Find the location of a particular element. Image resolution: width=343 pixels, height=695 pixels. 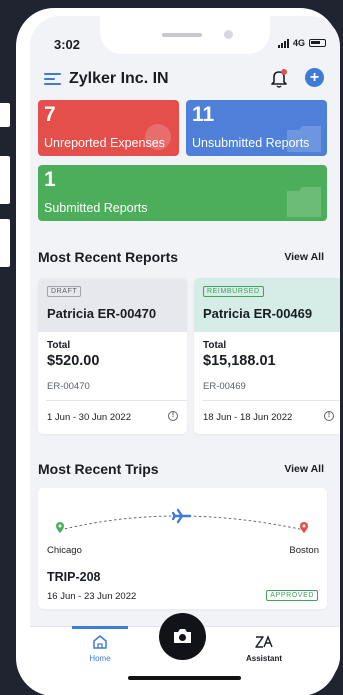

unreported-count: 7 is located at coordinates (50, 114).